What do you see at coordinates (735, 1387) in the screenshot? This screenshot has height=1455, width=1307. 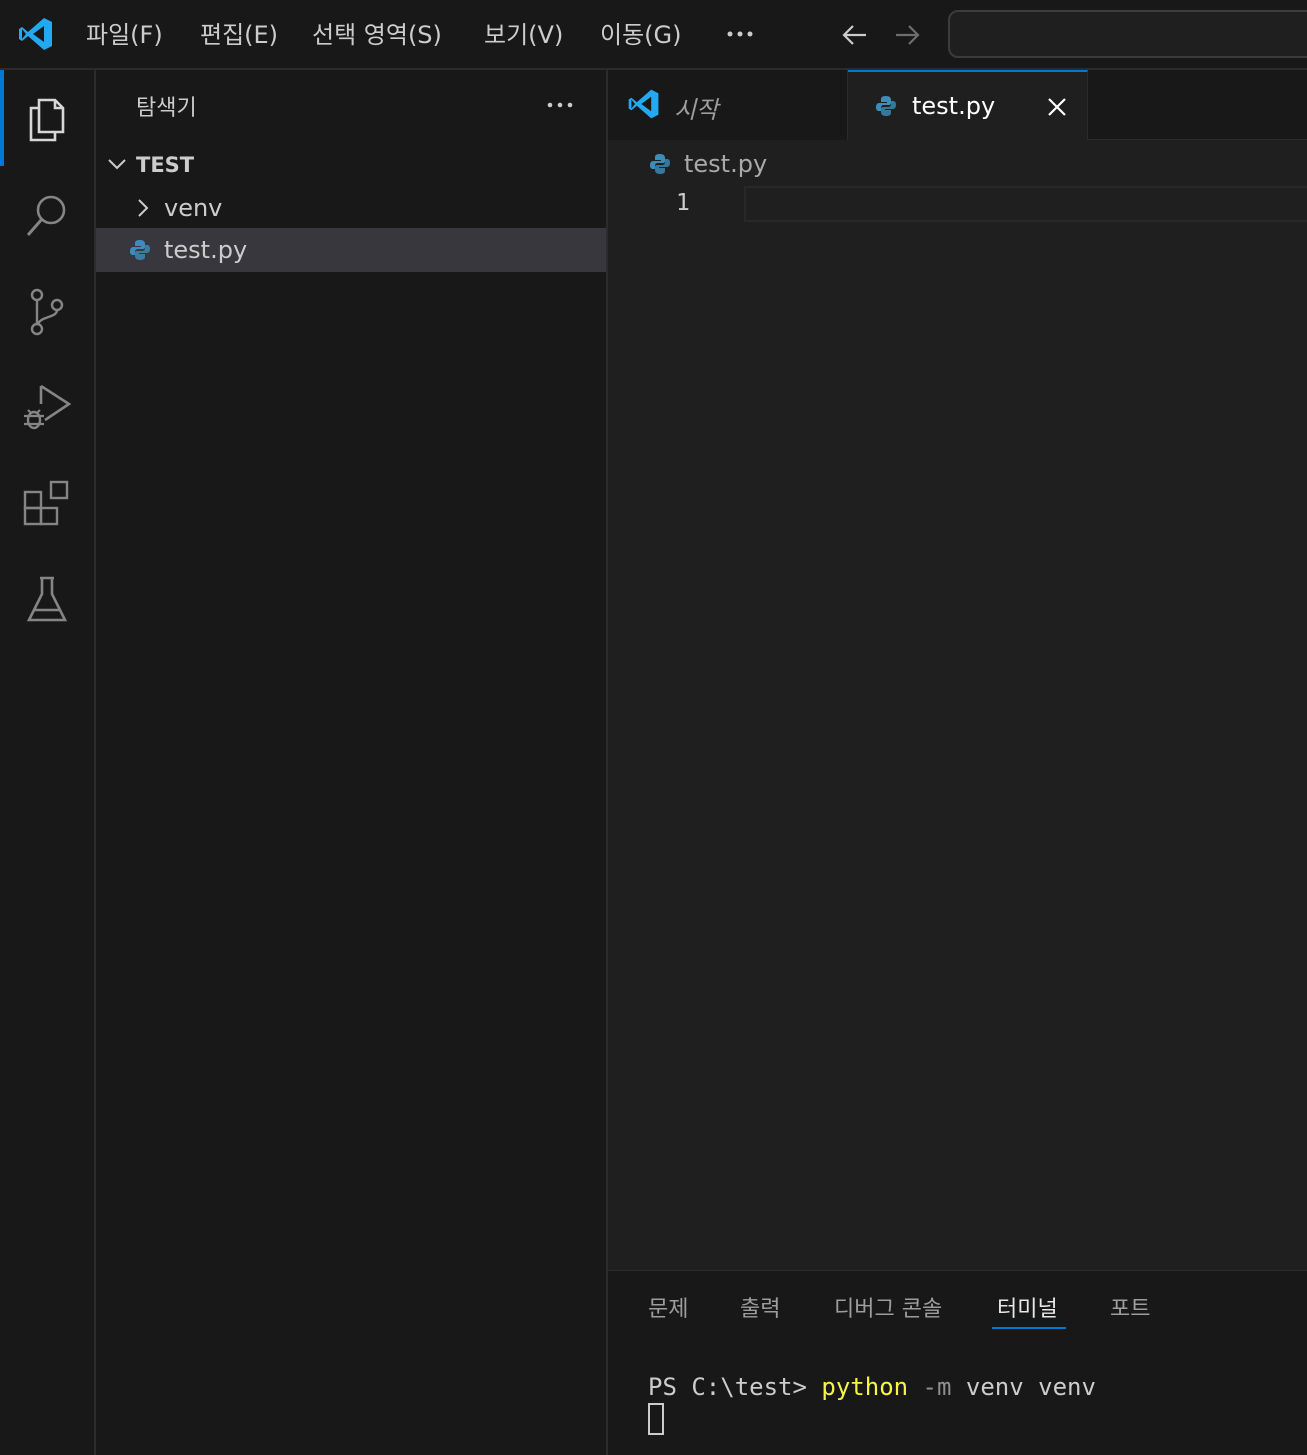 I see `terminal-prompt: PS C:\test>` at bounding box center [735, 1387].